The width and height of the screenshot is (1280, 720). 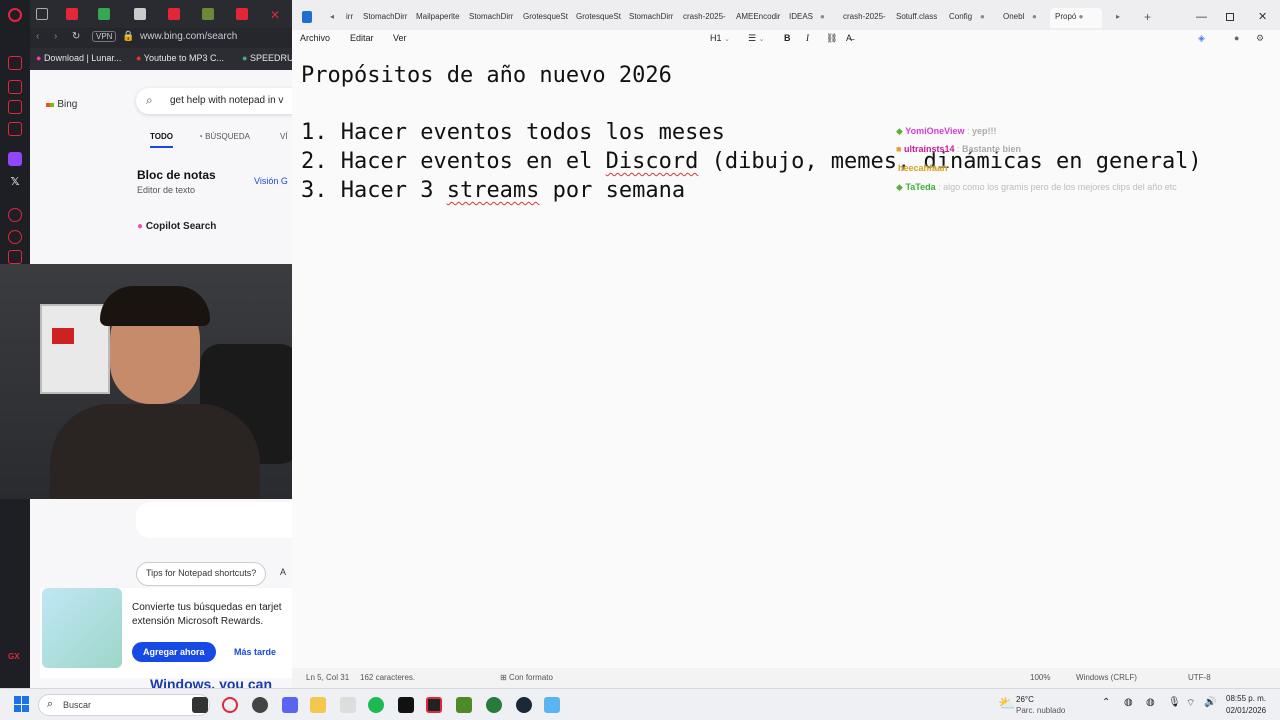 I want to click on spotify-icon, so click(x=376, y=705).